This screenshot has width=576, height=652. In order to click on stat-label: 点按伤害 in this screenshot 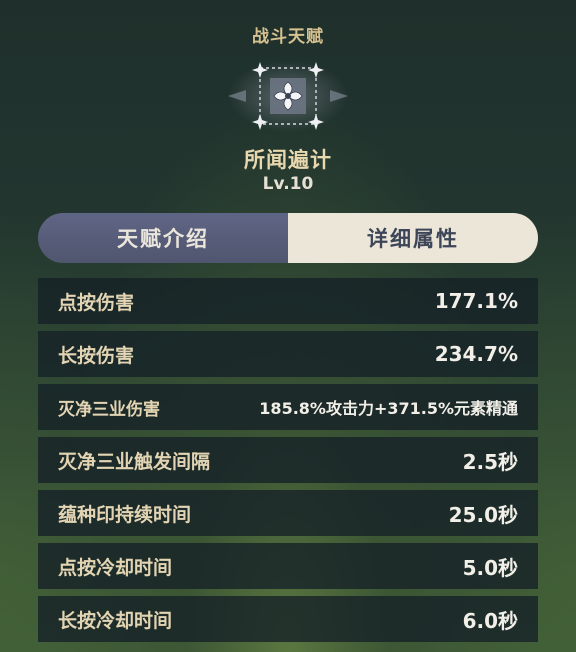, I will do `click(96, 302)`.